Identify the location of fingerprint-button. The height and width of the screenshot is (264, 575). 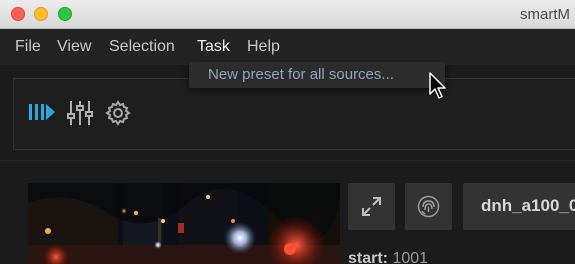
(428, 206).